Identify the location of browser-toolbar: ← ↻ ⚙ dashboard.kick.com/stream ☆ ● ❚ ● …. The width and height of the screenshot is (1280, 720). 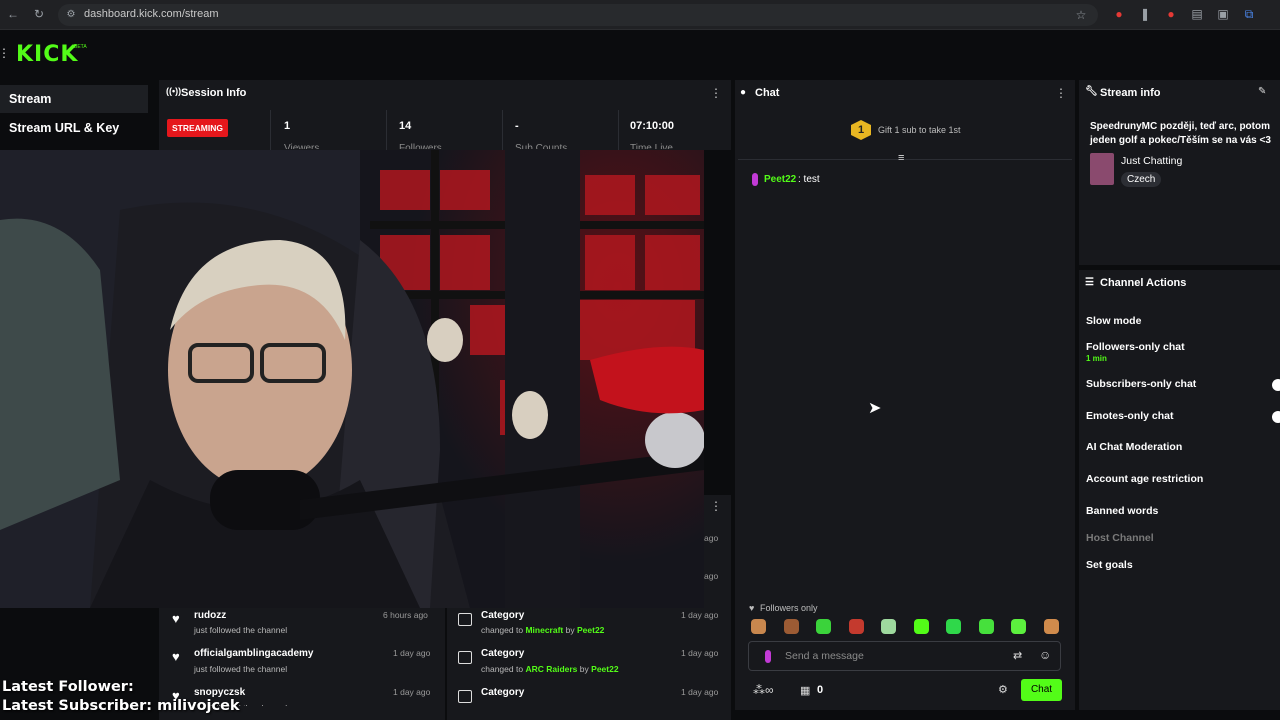
(640, 15).